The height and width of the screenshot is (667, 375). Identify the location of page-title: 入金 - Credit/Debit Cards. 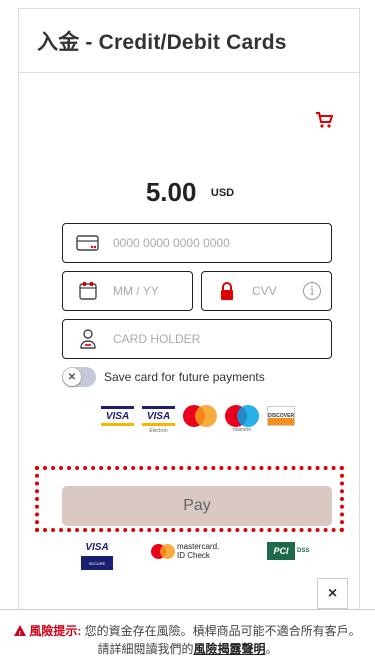
(162, 42).